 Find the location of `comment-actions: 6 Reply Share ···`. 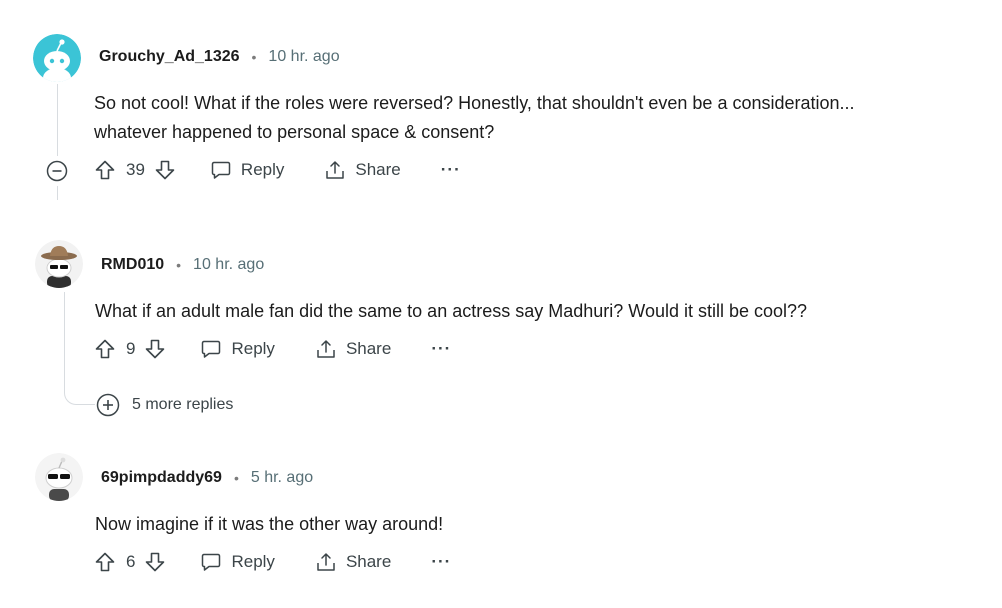

comment-actions: 6 Reply Share ··· is located at coordinates (272, 562).